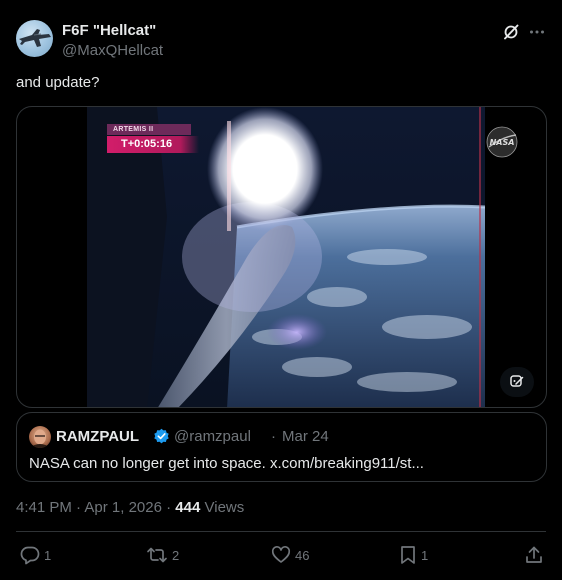  What do you see at coordinates (149, 134) in the screenshot?
I see `mission-label: ARTEMIS II LAUNCH` at bounding box center [149, 134].